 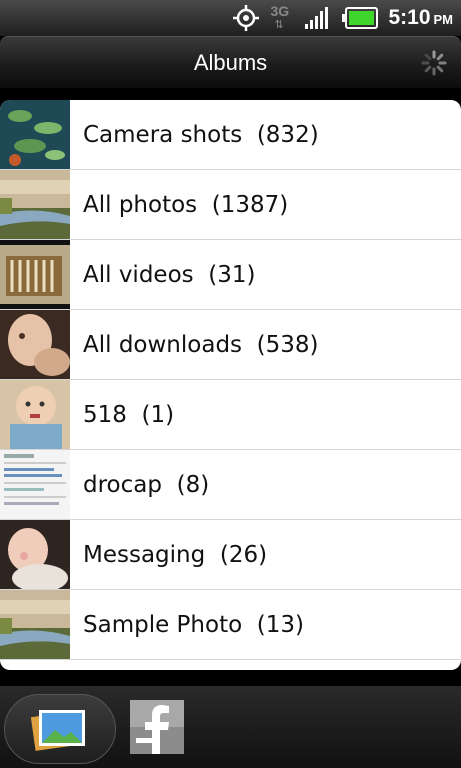 What do you see at coordinates (194, 624) in the screenshot?
I see `album-label: Sample Photo (13)` at bounding box center [194, 624].